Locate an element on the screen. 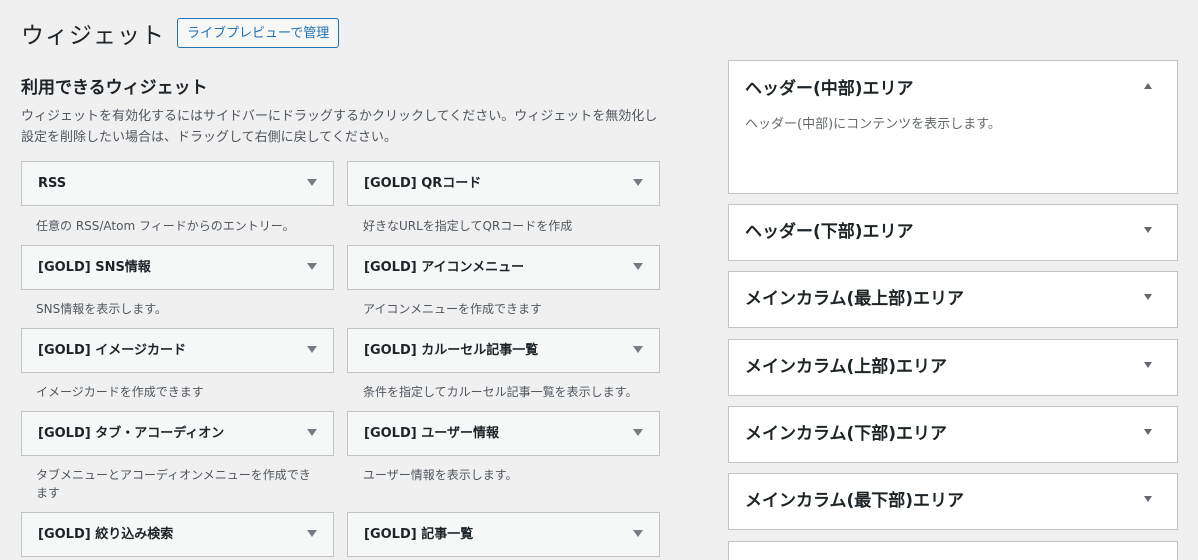  widget-image-card: [GOLD] イメージカード is located at coordinates (177, 350).